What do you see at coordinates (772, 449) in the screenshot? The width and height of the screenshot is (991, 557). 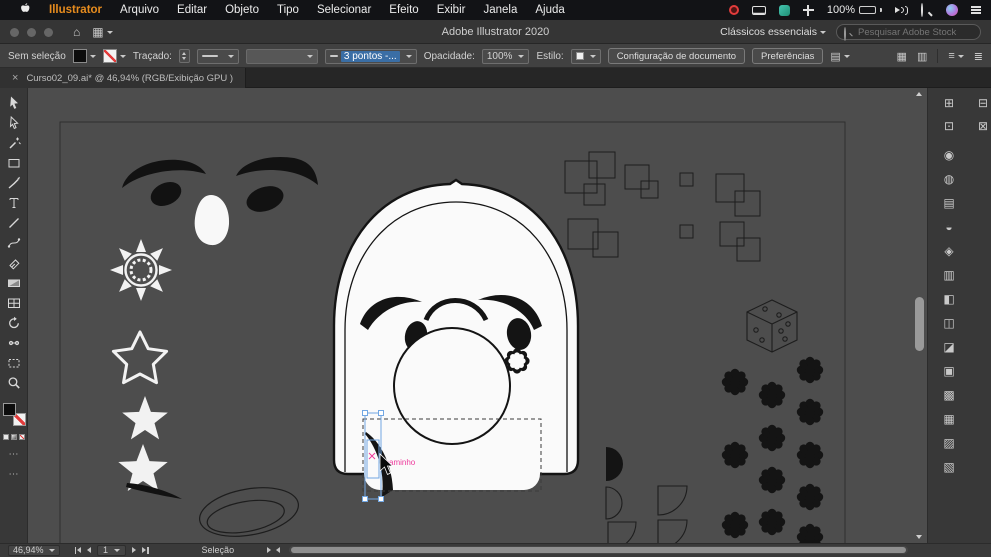 I see `shape-gear-grid` at bounding box center [772, 449].